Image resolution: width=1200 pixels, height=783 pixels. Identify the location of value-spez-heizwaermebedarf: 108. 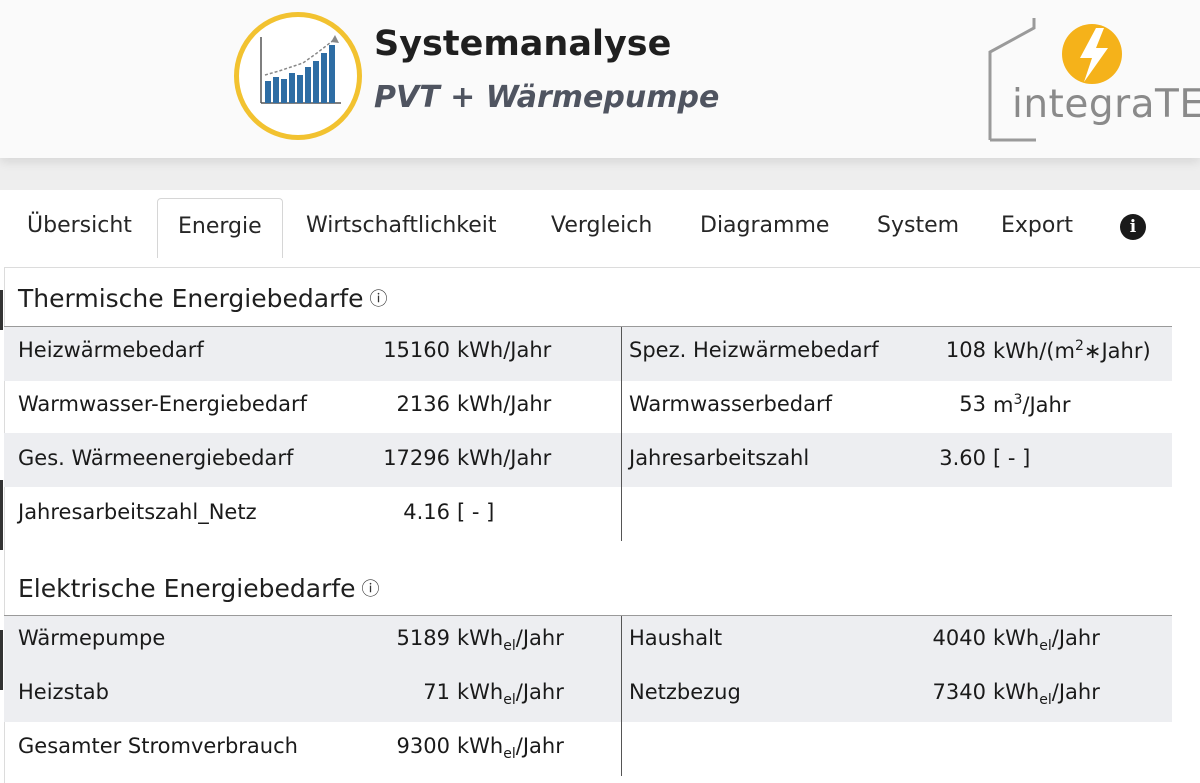
(965, 350).